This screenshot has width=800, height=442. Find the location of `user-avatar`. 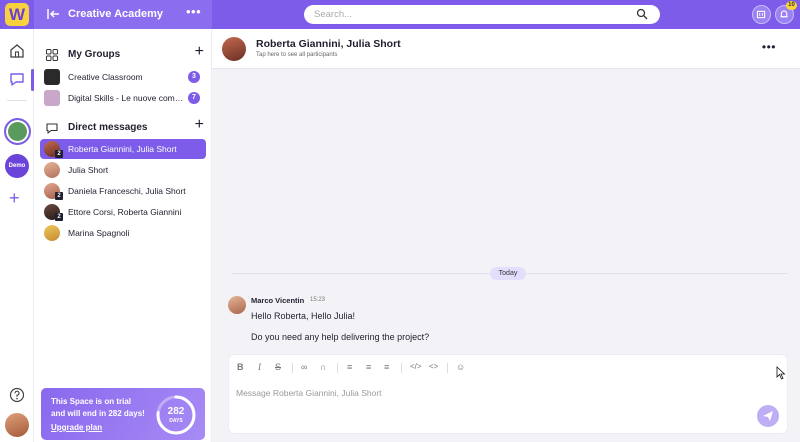

user-avatar is located at coordinates (17, 425).